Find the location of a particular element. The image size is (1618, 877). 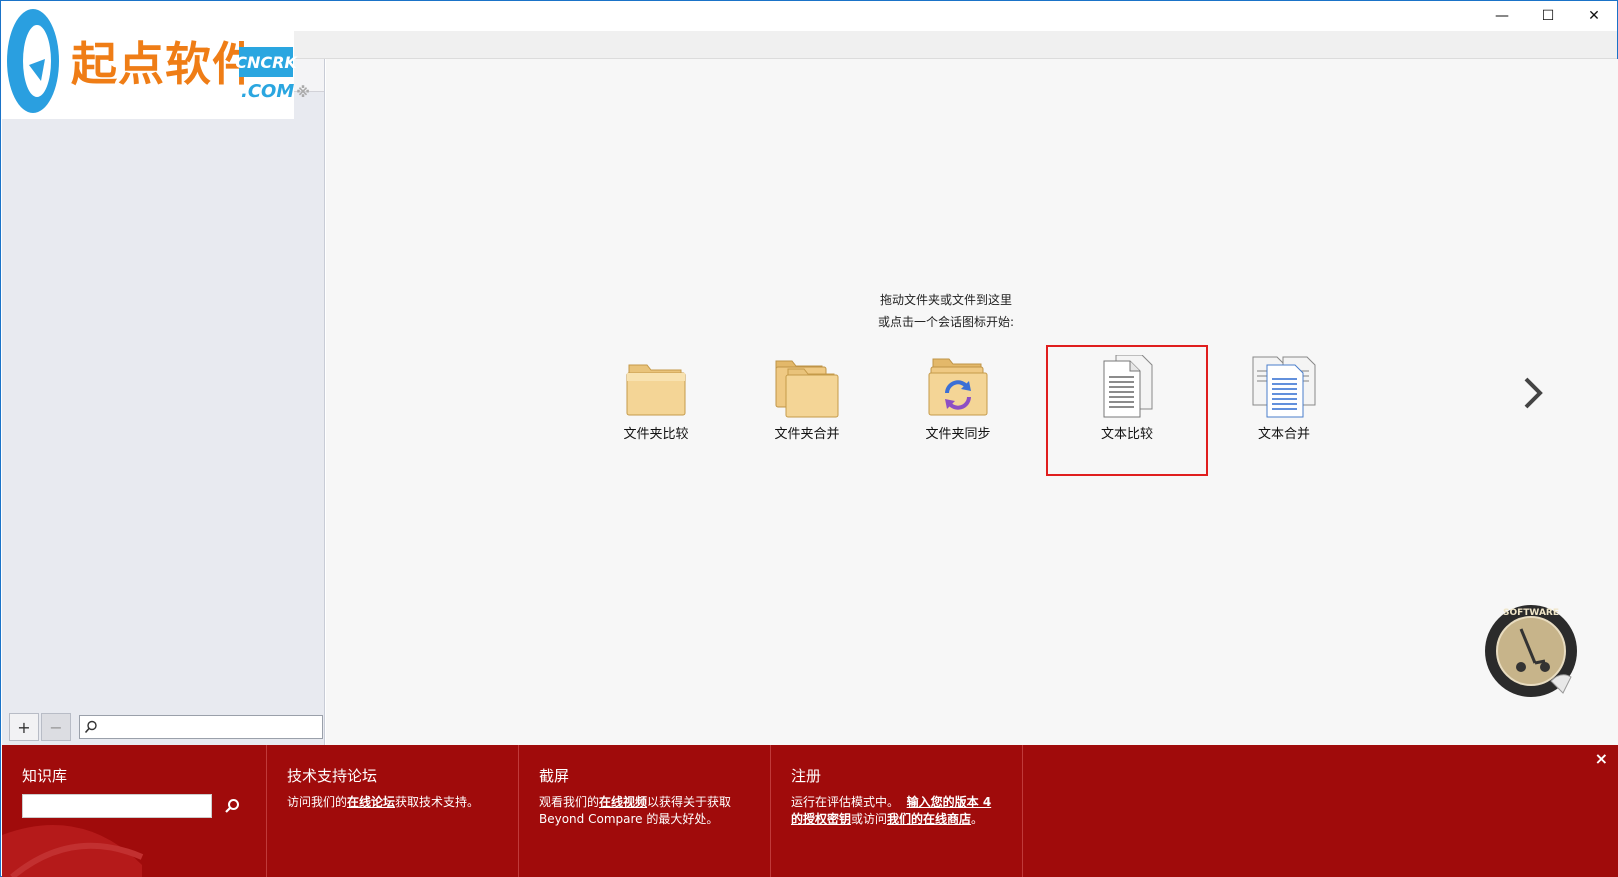

screenshot-title: 截屏 is located at coordinates (554, 776).